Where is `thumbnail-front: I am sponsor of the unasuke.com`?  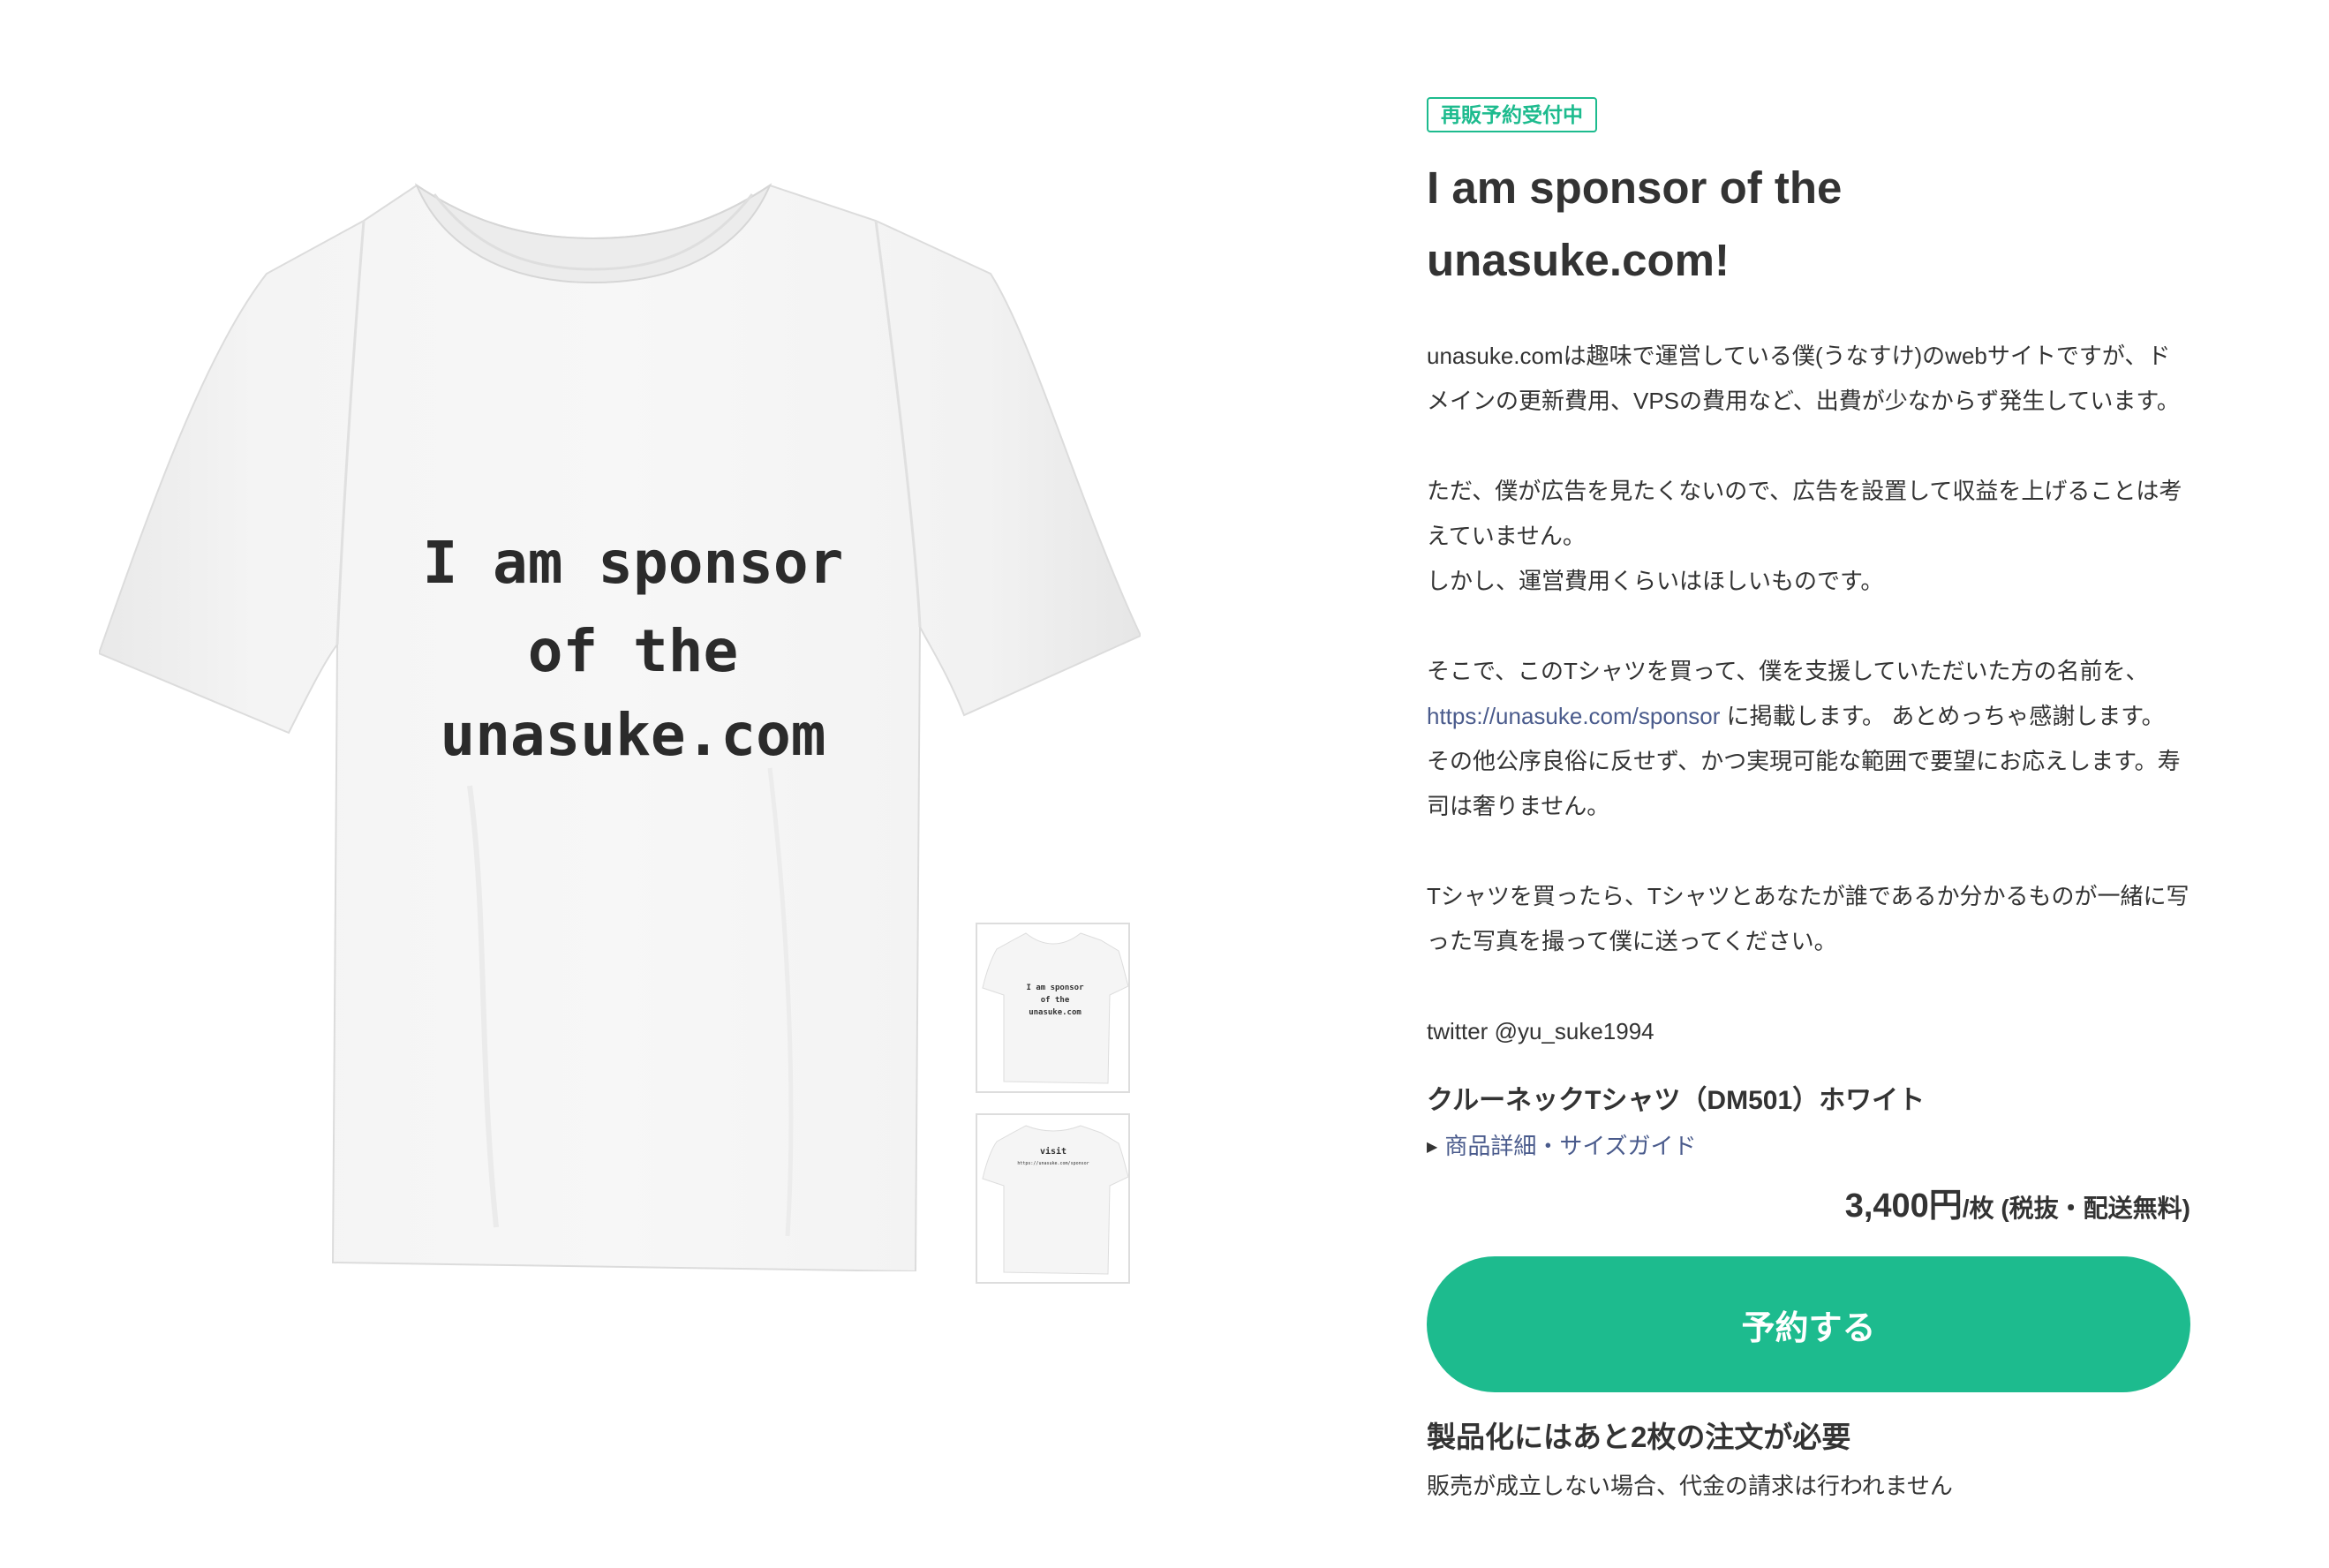
thumbnail-front: I am sponsor of the unasuke.com is located at coordinates (1053, 1008).